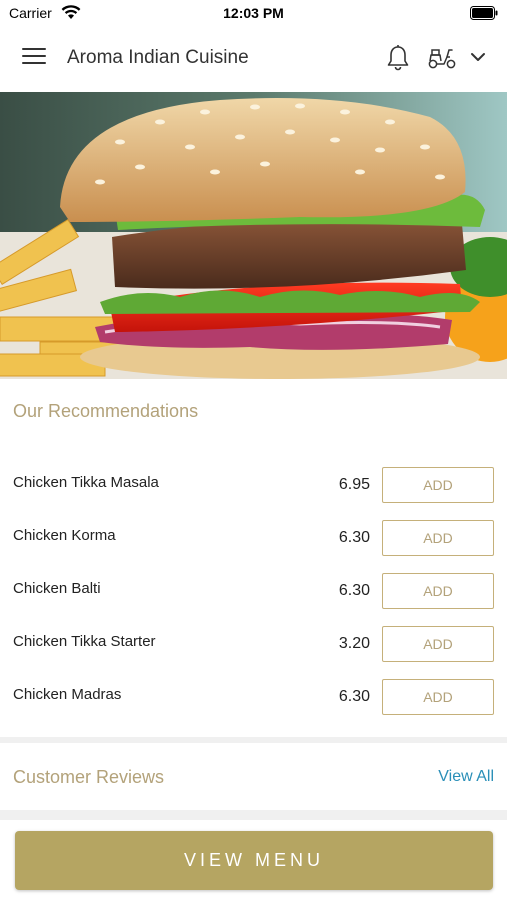 The width and height of the screenshot is (507, 900). Describe the element at coordinates (354, 484) in the screenshot. I see `menu-item-price: 6.95` at that location.